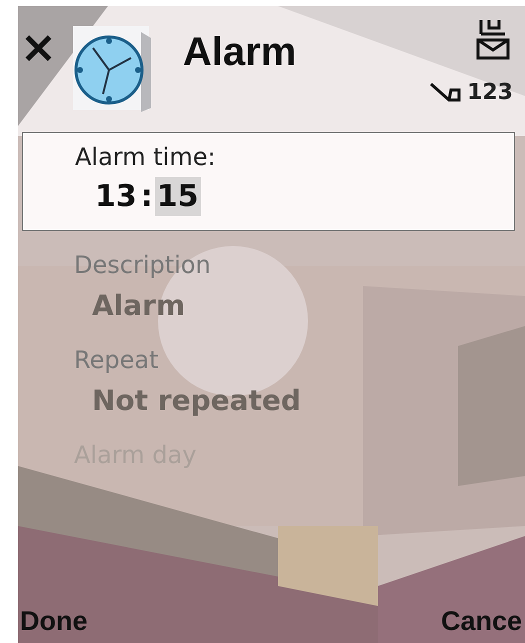 Image resolution: width=525 pixels, height=643 pixels. What do you see at coordinates (38, 48) in the screenshot?
I see `close-button: ×` at bounding box center [38, 48].